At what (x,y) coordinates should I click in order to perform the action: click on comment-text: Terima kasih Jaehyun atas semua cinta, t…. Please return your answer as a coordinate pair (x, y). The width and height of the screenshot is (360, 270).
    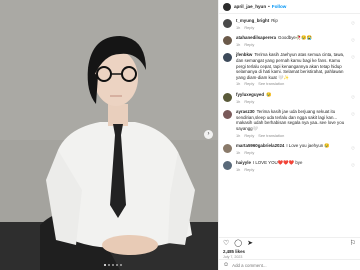
    Looking at the image, I should click on (290, 66).